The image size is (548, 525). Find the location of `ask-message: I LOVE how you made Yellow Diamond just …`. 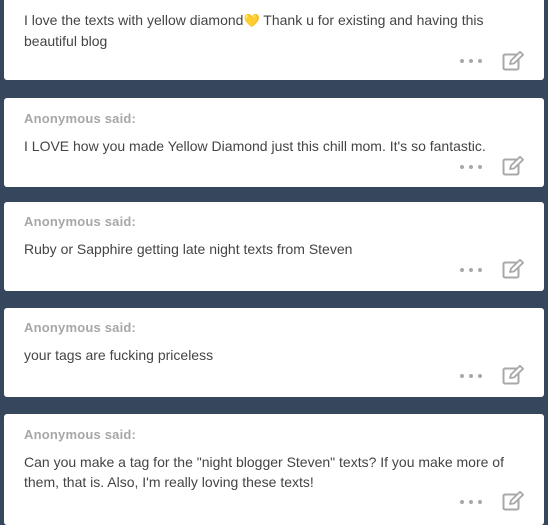

ask-message: I LOVE how you made Yellow Diamond just … is located at coordinates (255, 146).